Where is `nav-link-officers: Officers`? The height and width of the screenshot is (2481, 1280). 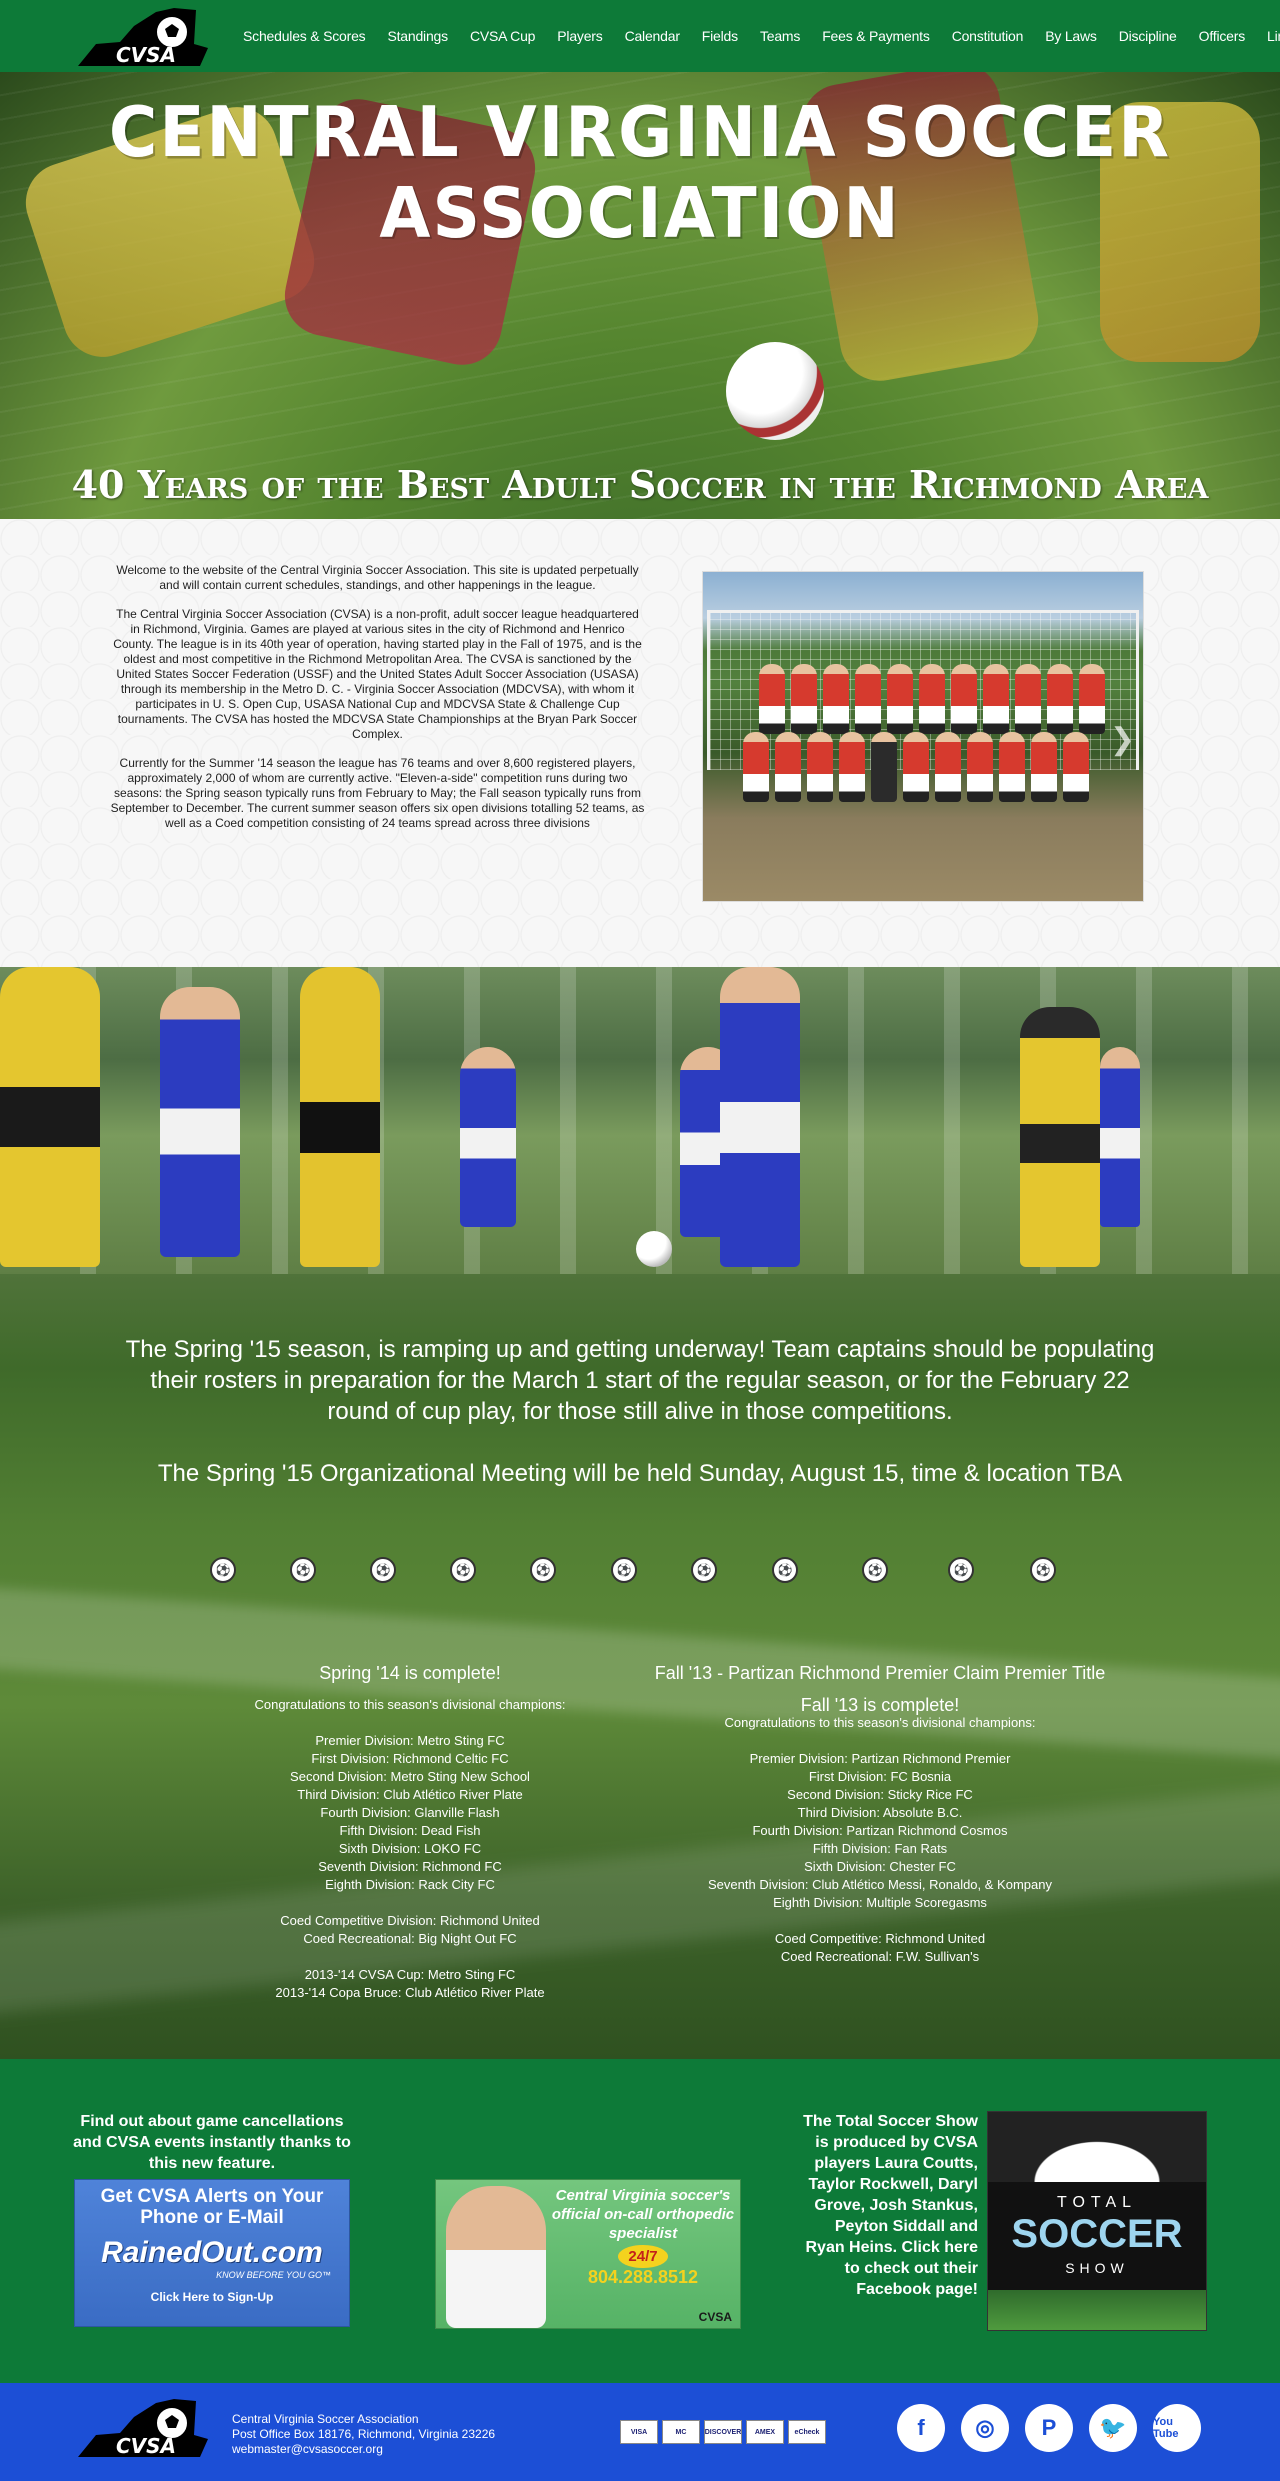 nav-link-officers: Officers is located at coordinates (1222, 36).